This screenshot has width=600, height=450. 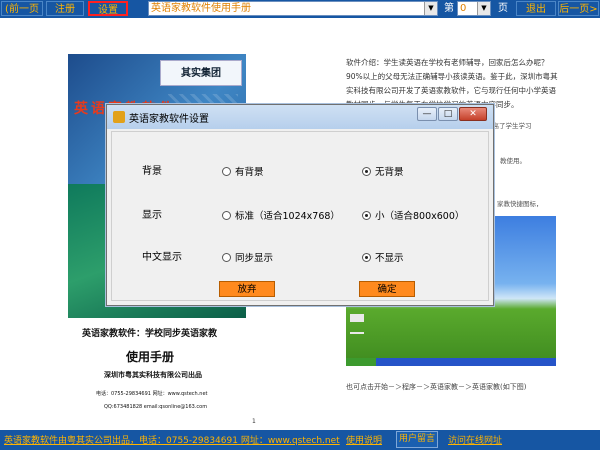 What do you see at coordinates (254, 421) in the screenshot?
I see `page-number: 1` at bounding box center [254, 421].